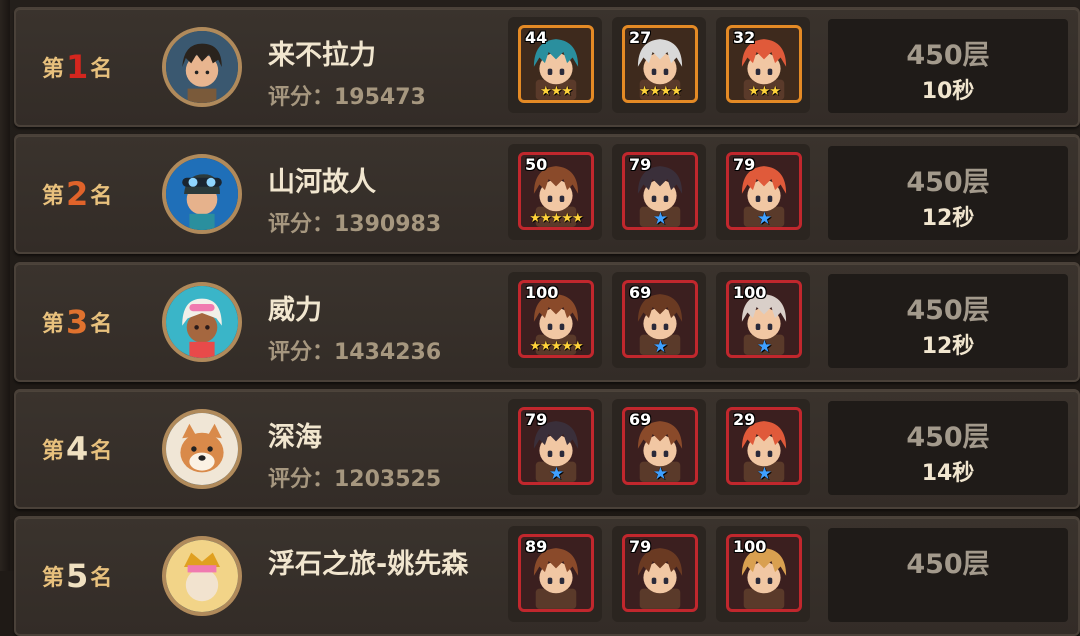 This screenshot has height=636, width=1080. I want to click on player-score: 评分：1434236, so click(355, 352).